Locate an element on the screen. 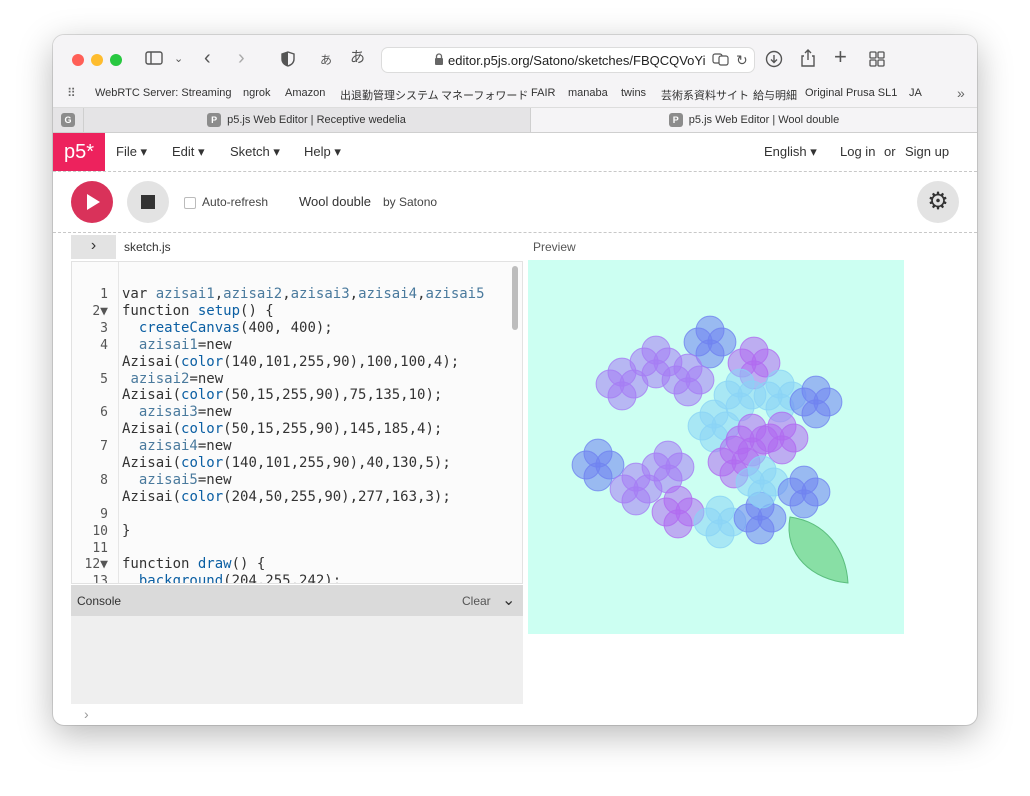  line-number: 11 is located at coordinates (100, 548).